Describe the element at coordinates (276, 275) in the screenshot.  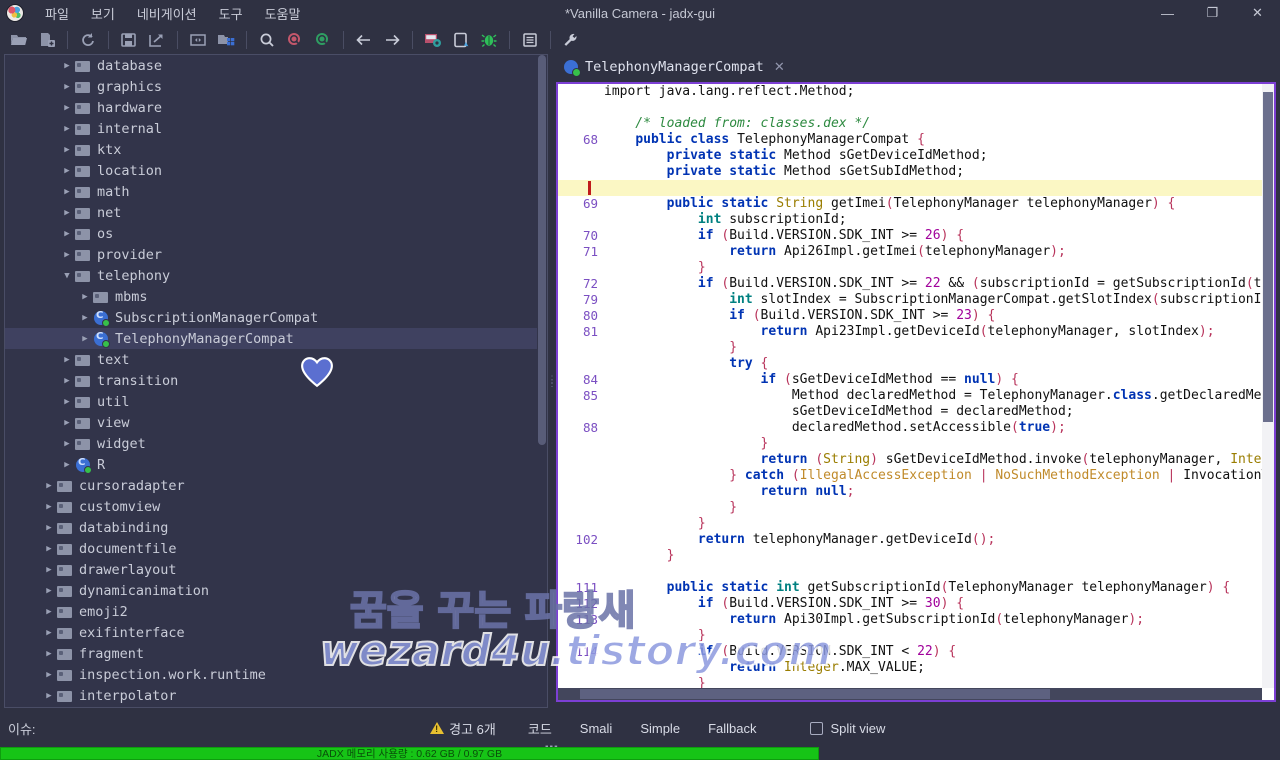
I see `tree-item-telephony: ▼ telephony` at that location.